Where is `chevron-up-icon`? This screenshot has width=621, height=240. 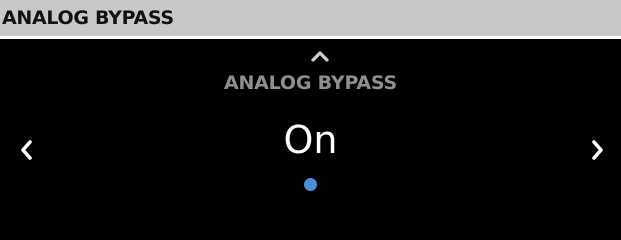 chevron-up-icon is located at coordinates (320, 55).